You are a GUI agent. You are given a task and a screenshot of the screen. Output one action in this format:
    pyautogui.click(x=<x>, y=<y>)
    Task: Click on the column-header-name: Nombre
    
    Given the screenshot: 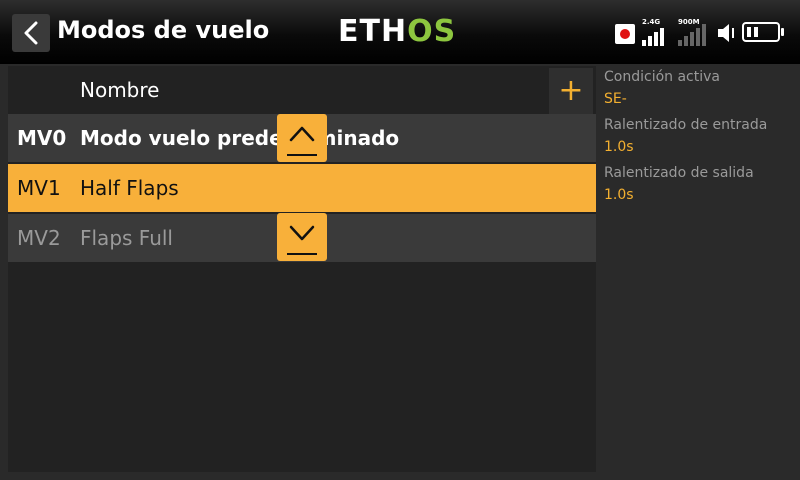 What is the action you would take?
    pyautogui.click(x=120, y=90)
    